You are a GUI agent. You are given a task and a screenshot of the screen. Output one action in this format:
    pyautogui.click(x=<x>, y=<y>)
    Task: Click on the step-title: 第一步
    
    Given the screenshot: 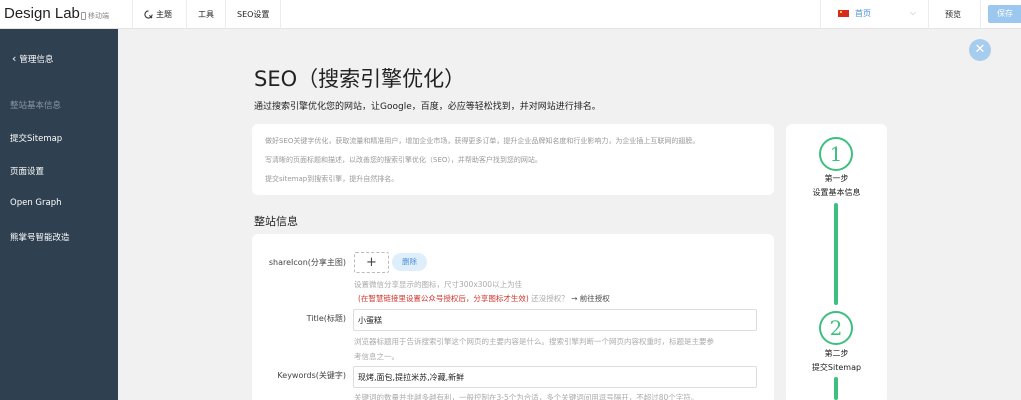 What is the action you would take?
    pyautogui.click(x=836, y=178)
    